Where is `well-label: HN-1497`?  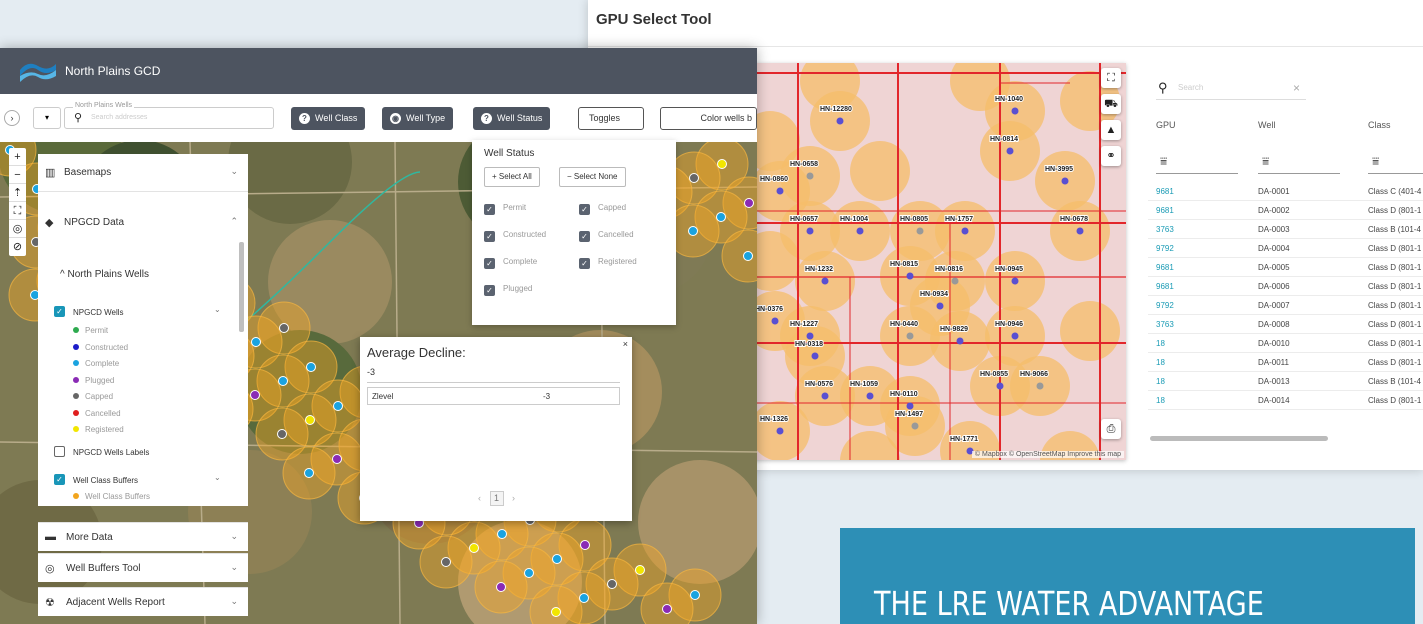 well-label: HN-1497 is located at coordinates (909, 414).